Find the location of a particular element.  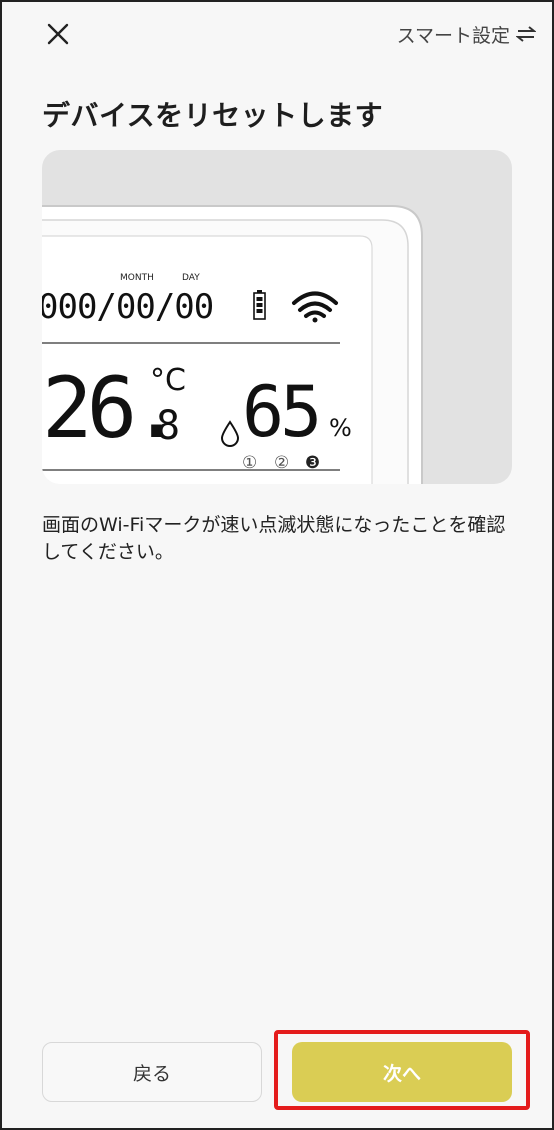

humidity-value: 65 is located at coordinates (280, 412).